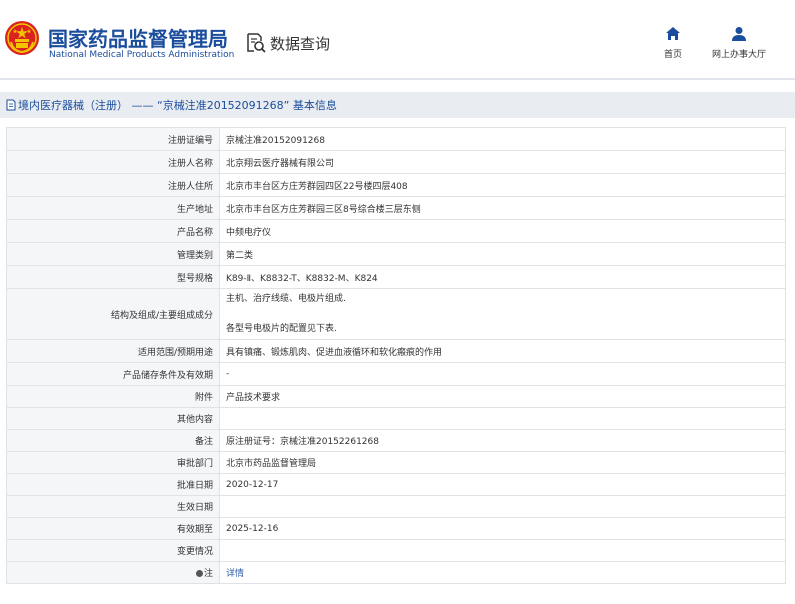  I want to click on table-row: 生产地址 北京市丰台区方庄芳群园三区8号综合楼三层东侧, so click(396, 208).